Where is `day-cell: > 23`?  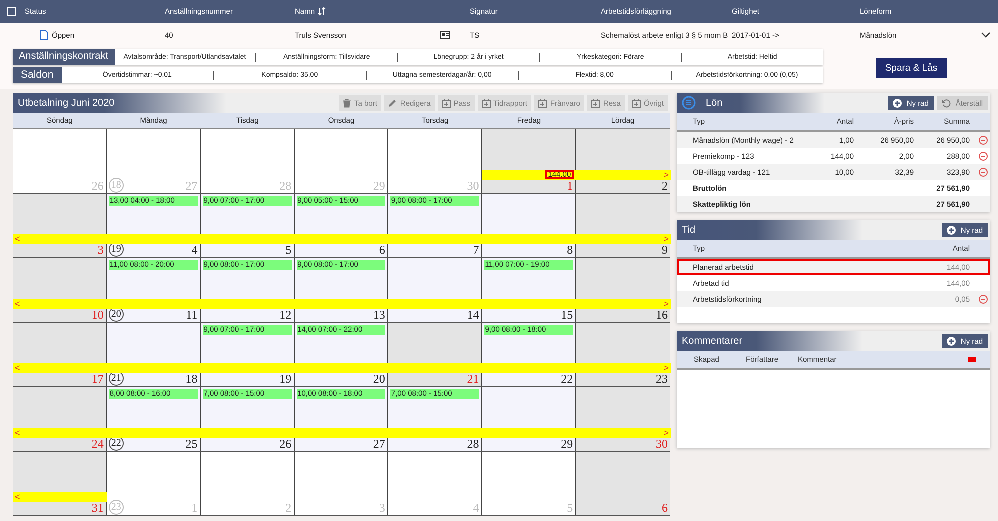
day-cell: > 23 is located at coordinates (623, 354).